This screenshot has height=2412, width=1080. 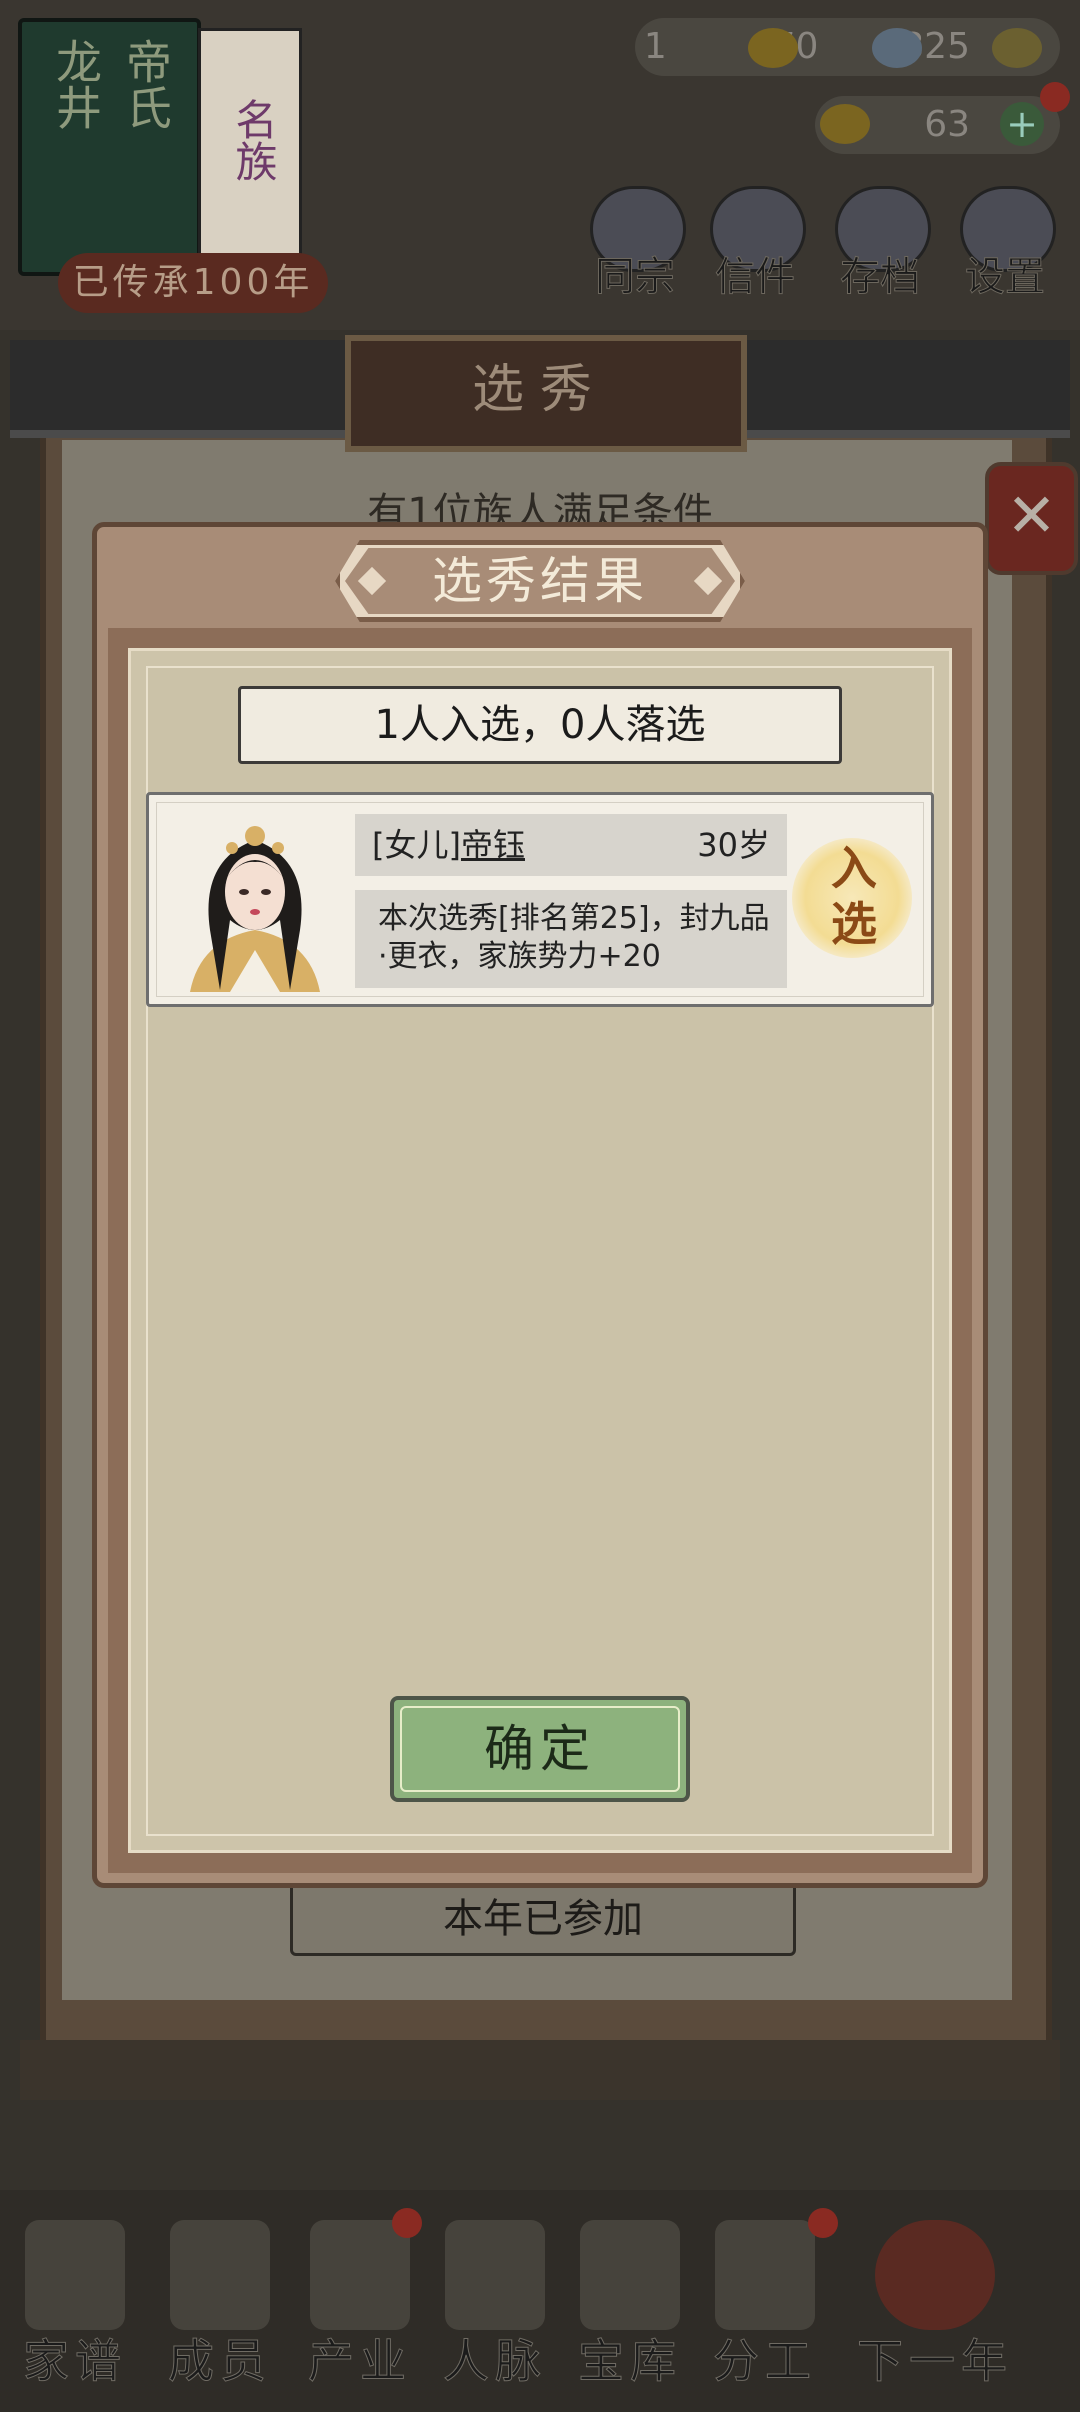 I want to click on character-age: 30岁, so click(x=733, y=845).